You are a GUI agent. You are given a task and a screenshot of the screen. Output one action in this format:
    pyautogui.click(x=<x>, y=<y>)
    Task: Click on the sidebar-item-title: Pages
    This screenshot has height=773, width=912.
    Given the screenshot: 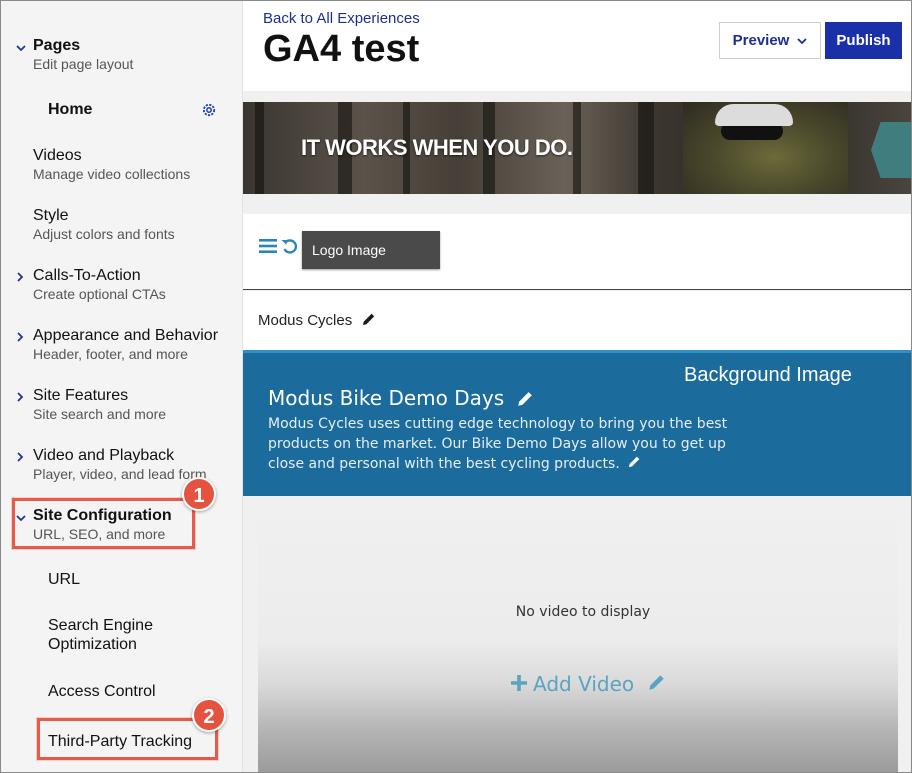 What is the action you would take?
    pyautogui.click(x=57, y=45)
    